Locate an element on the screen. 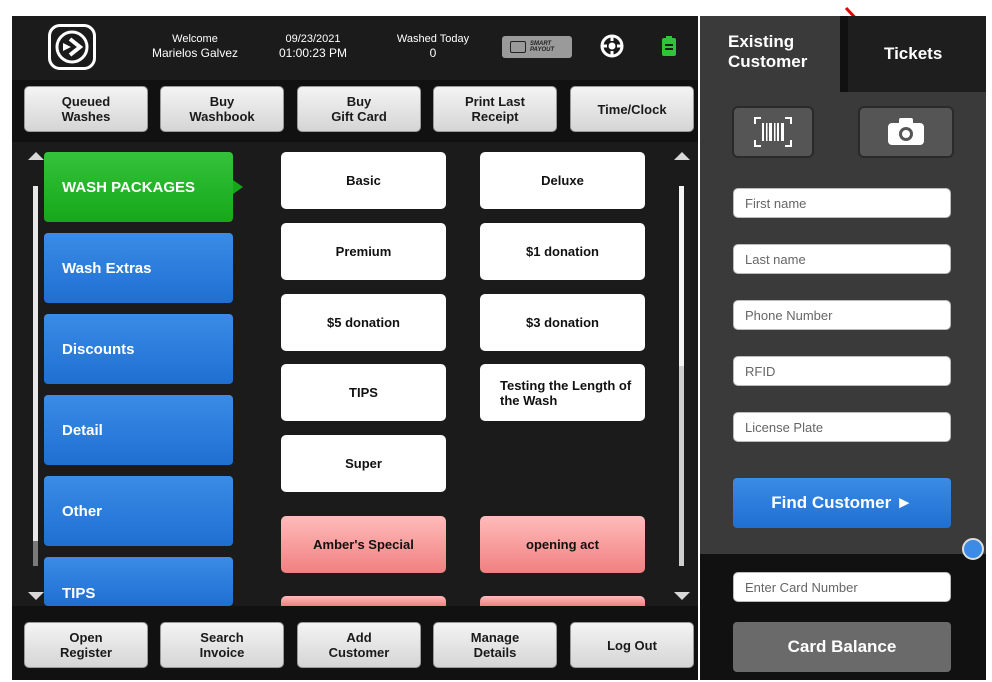 Image resolution: width=992 pixels, height=682 pixels. buy-washbook-button: Buy Washbook is located at coordinates (222, 109).